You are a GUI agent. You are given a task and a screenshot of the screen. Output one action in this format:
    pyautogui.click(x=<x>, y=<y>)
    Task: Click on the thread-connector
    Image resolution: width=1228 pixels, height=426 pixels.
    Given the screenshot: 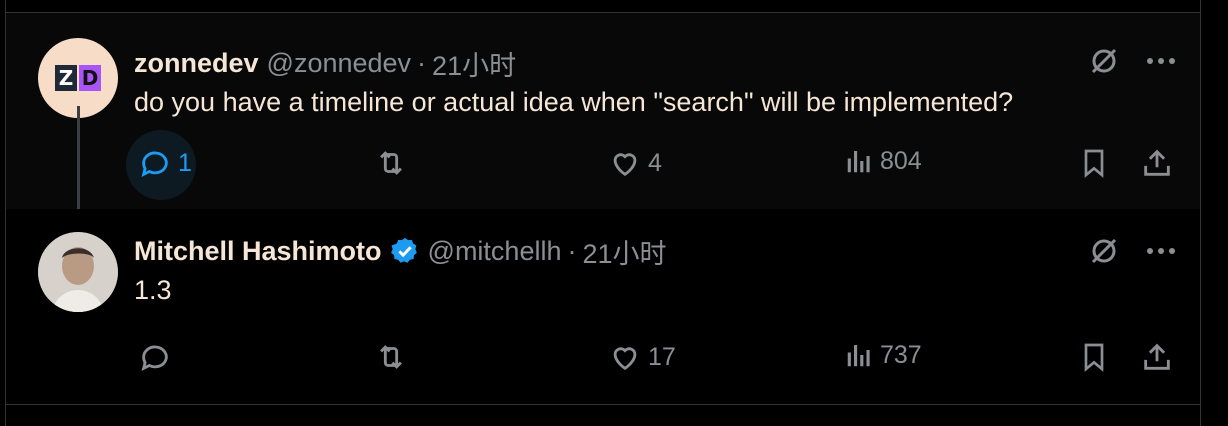 What is the action you would take?
    pyautogui.click(x=78, y=164)
    